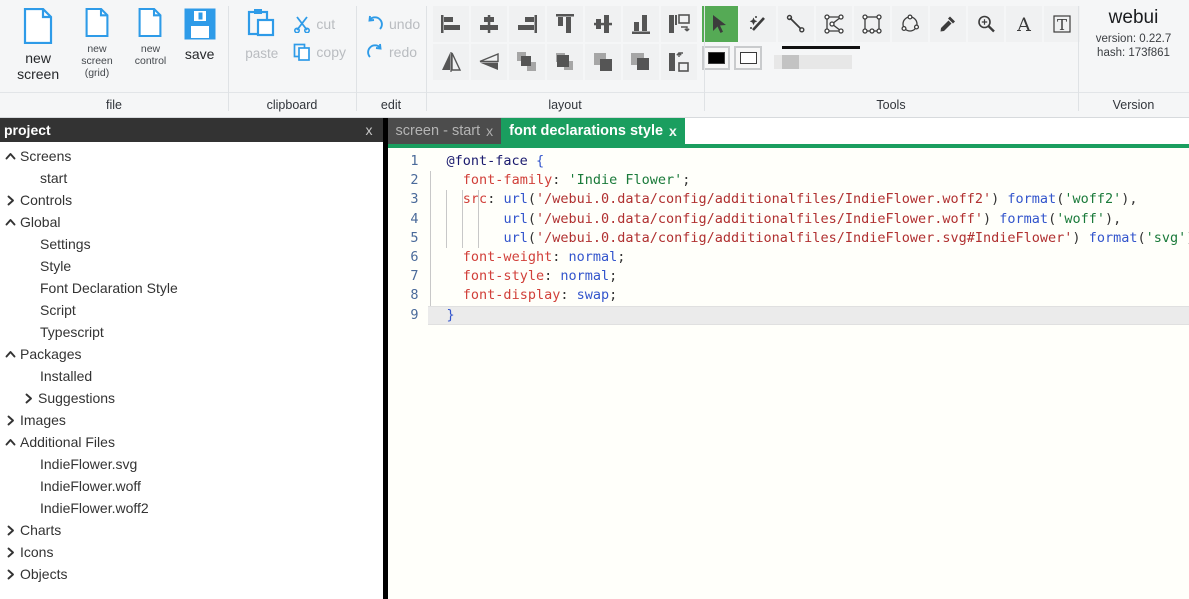 Image resolution: width=1189 pixels, height=599 pixels. What do you see at coordinates (200, 24) in the screenshot?
I see `floppy-disk-icon` at bounding box center [200, 24].